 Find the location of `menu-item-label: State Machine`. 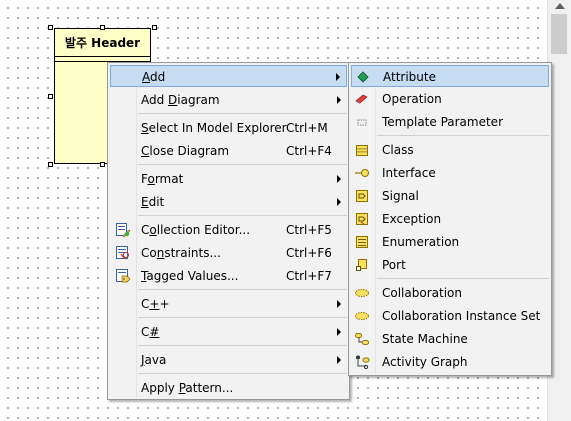

menu-item-label: State Machine is located at coordinates (425, 339).